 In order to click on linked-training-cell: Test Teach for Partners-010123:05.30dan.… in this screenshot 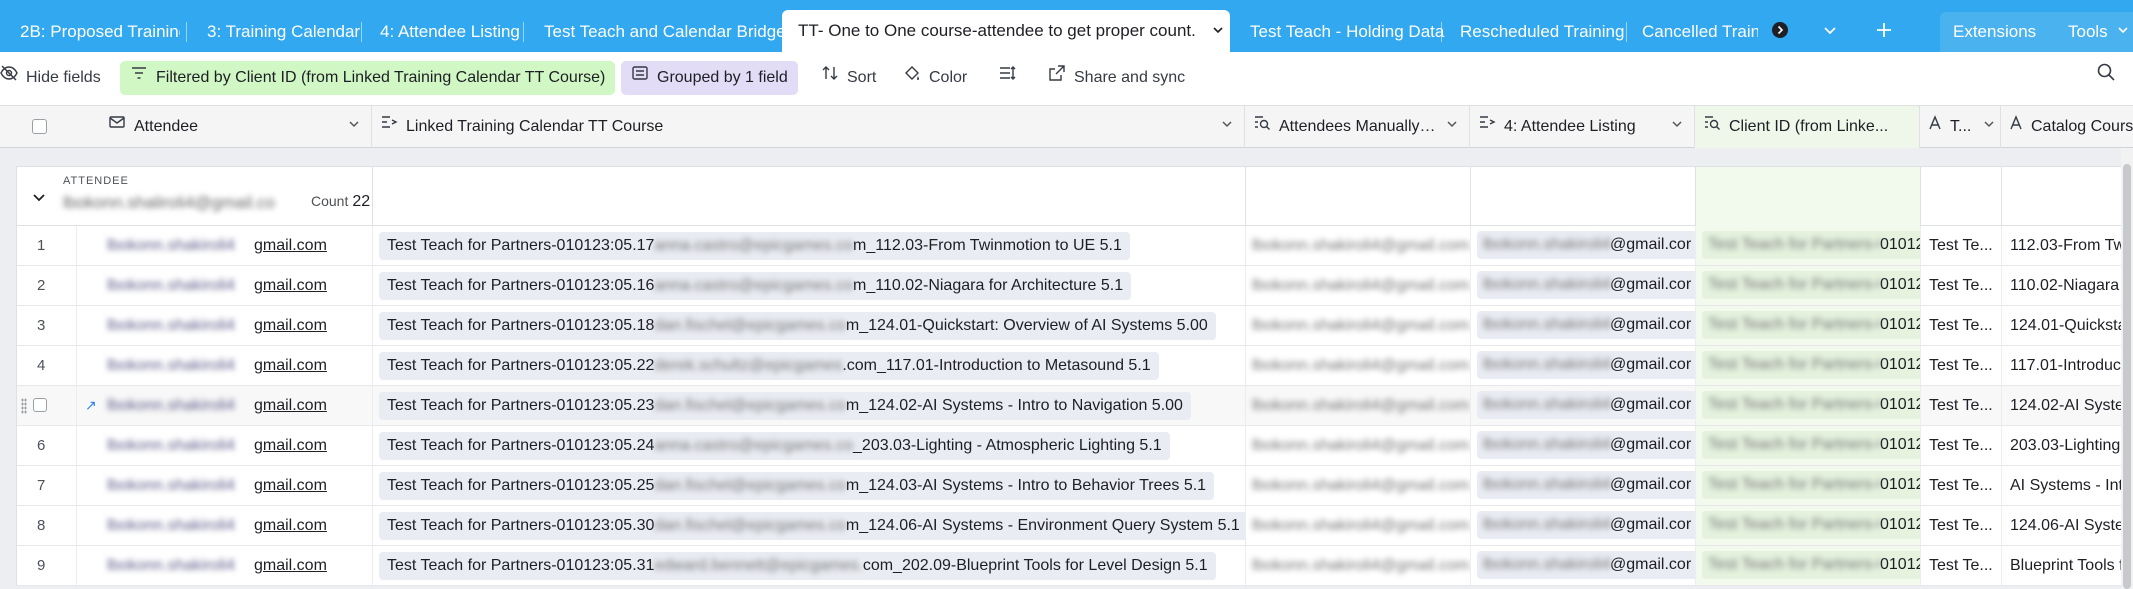, I will do `click(809, 525)`.